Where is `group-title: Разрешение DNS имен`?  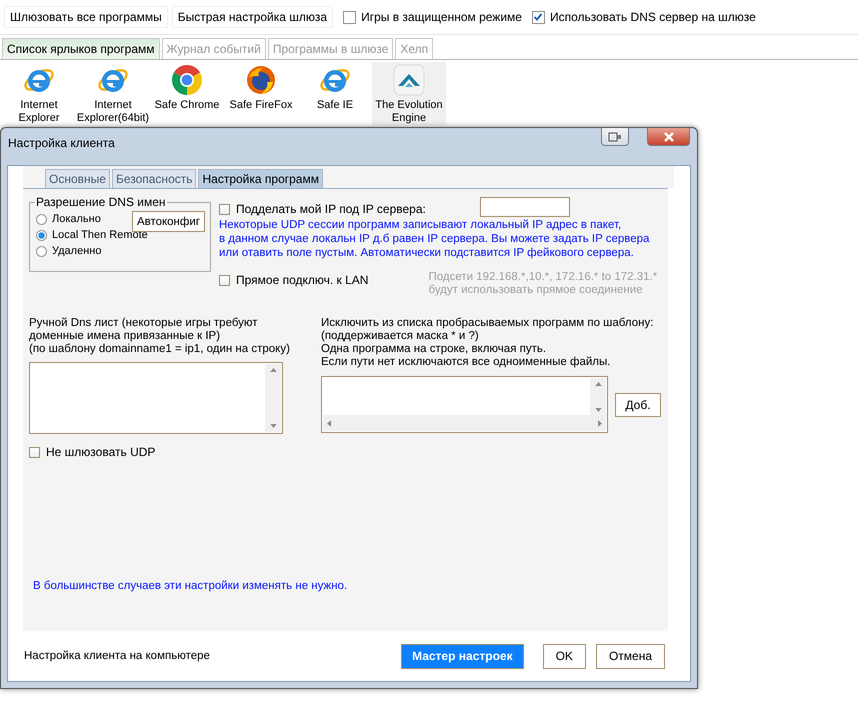 group-title: Разрешение DNS имен is located at coordinates (101, 202).